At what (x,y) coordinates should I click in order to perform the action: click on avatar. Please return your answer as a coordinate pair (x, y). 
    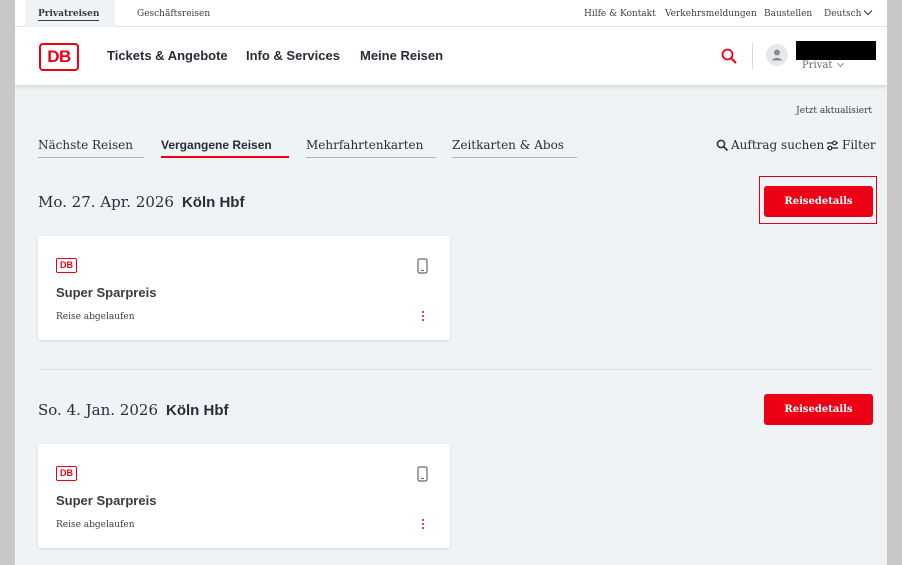
    Looking at the image, I should click on (777, 55).